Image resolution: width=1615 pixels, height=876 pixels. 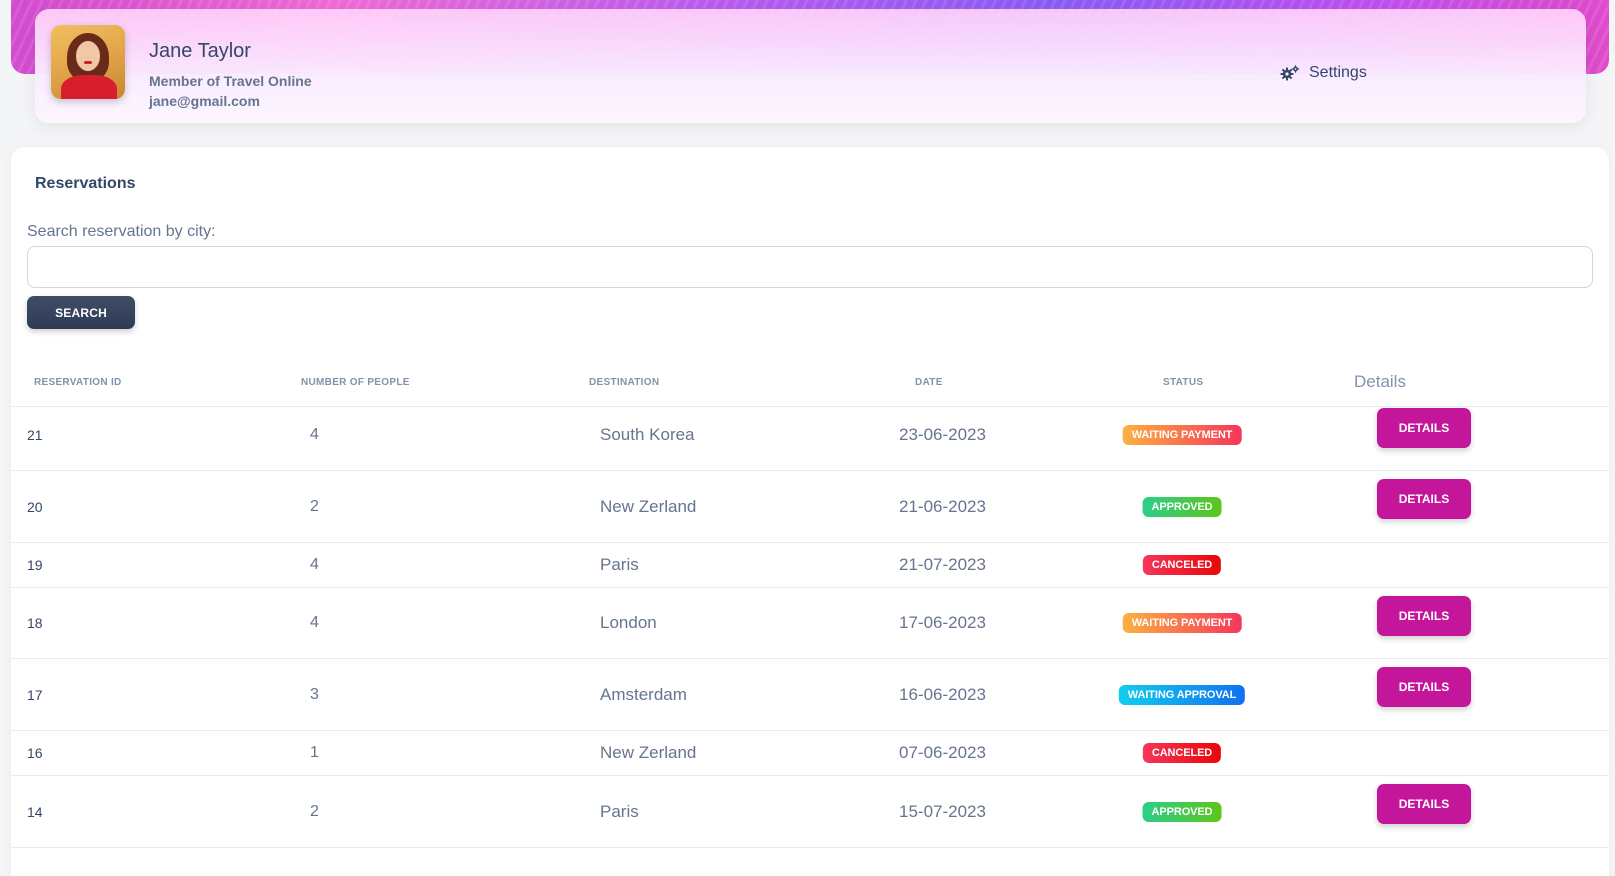 I want to click on avatar, so click(x=88, y=62).